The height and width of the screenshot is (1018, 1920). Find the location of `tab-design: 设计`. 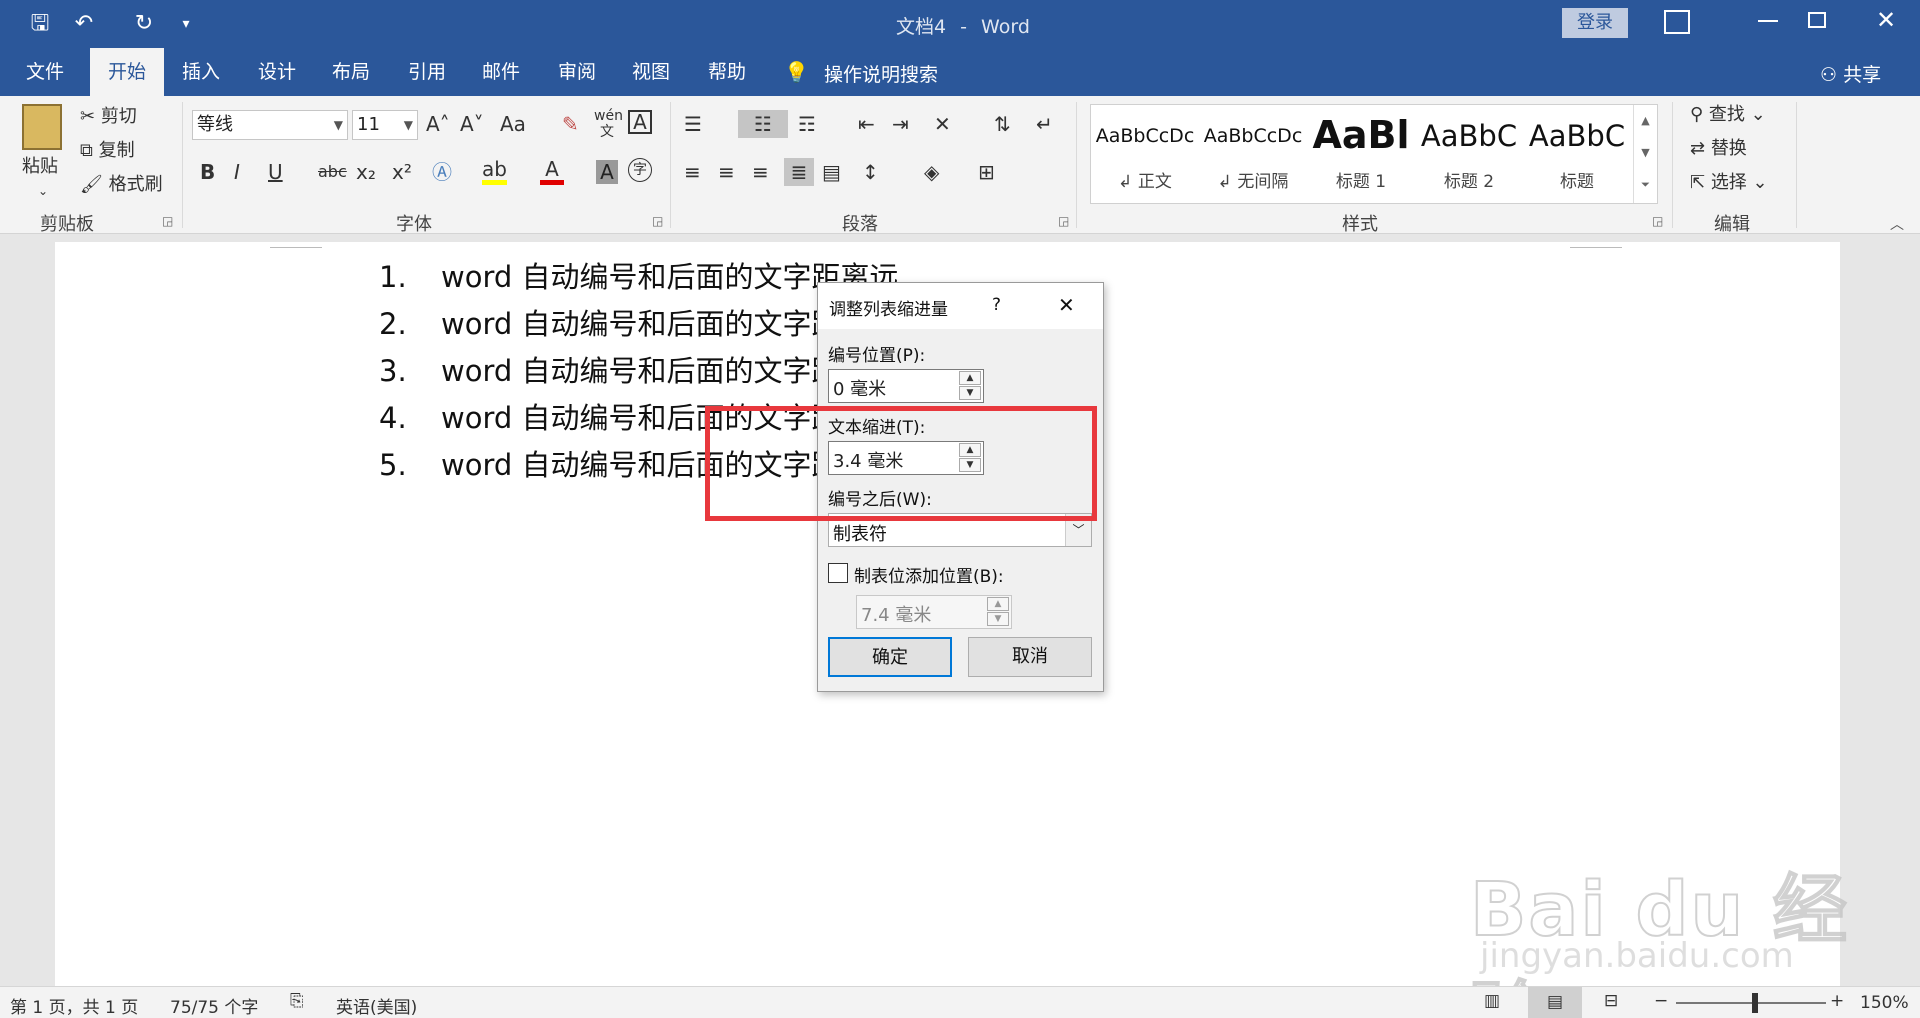

tab-design: 设计 is located at coordinates (277, 72).